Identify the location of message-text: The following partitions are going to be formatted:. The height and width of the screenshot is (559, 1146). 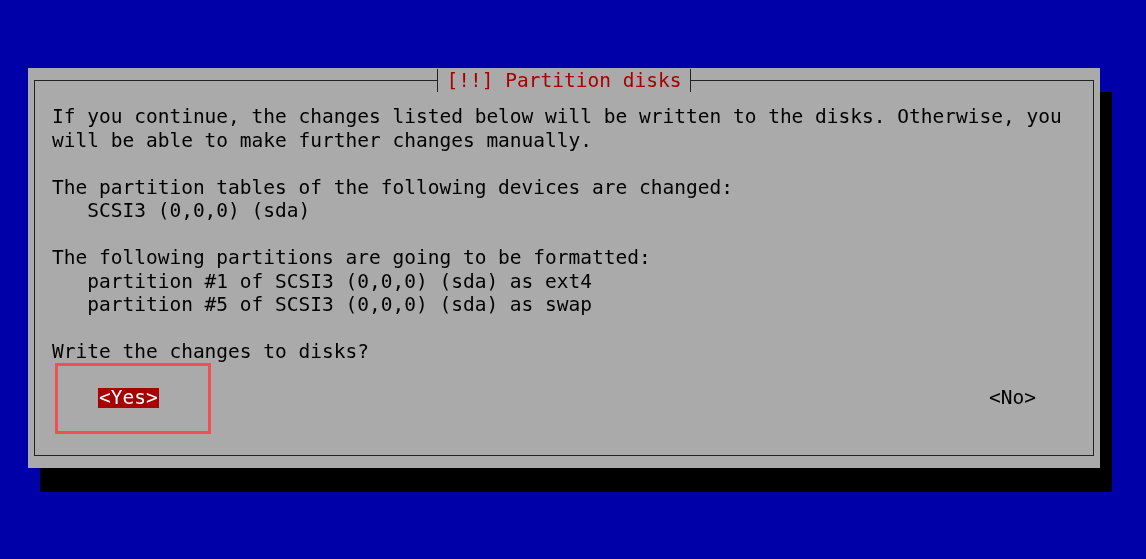
(352, 258).